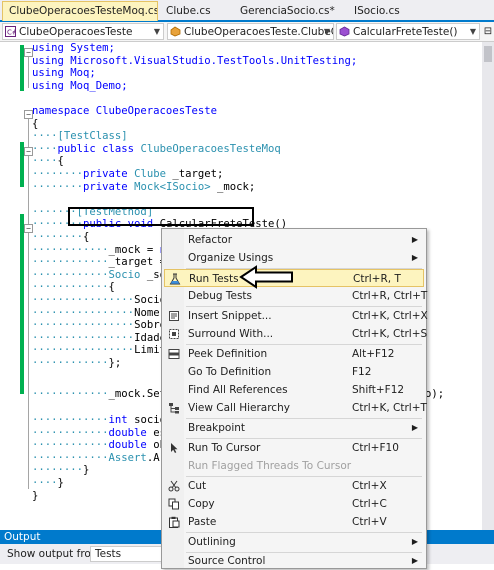 This screenshot has width=494, height=570. Describe the element at coordinates (156, 148) in the screenshot. I see `code-line: ····public class ClubeOperacoesTesteMoq` at that location.